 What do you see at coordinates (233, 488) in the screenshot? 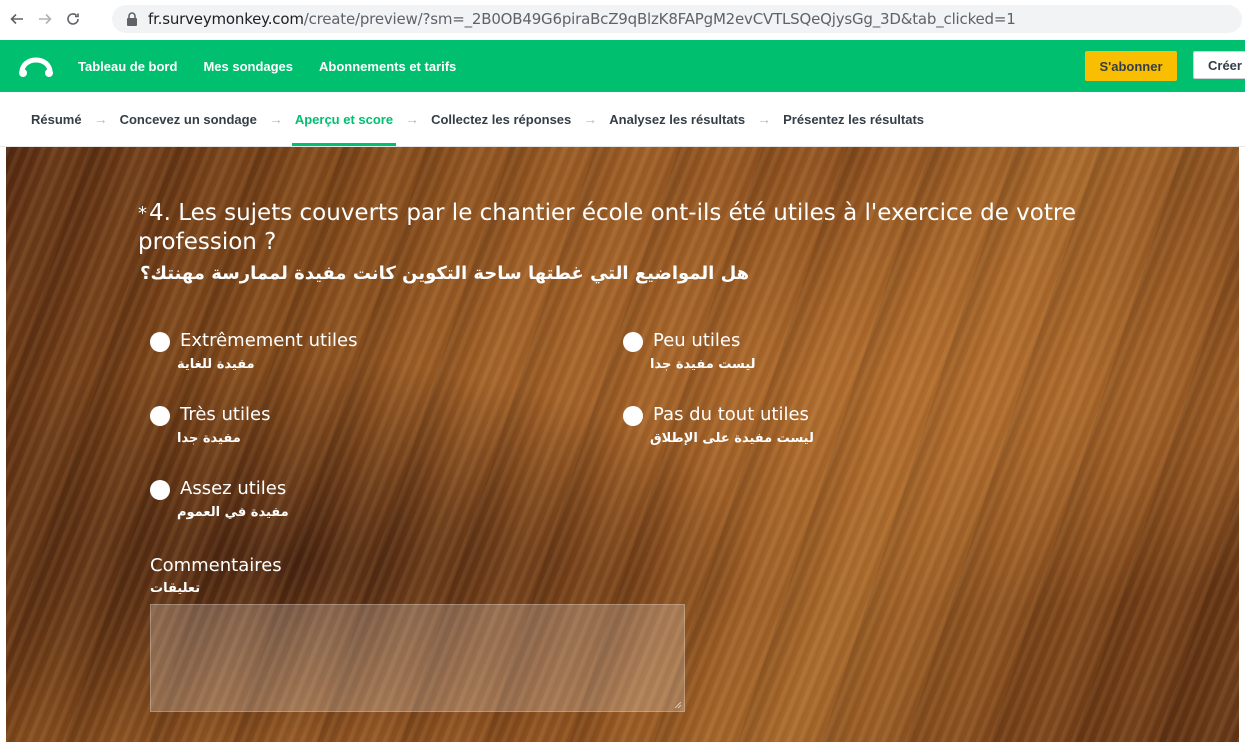
I see `option-label: Assez utiles` at bounding box center [233, 488].